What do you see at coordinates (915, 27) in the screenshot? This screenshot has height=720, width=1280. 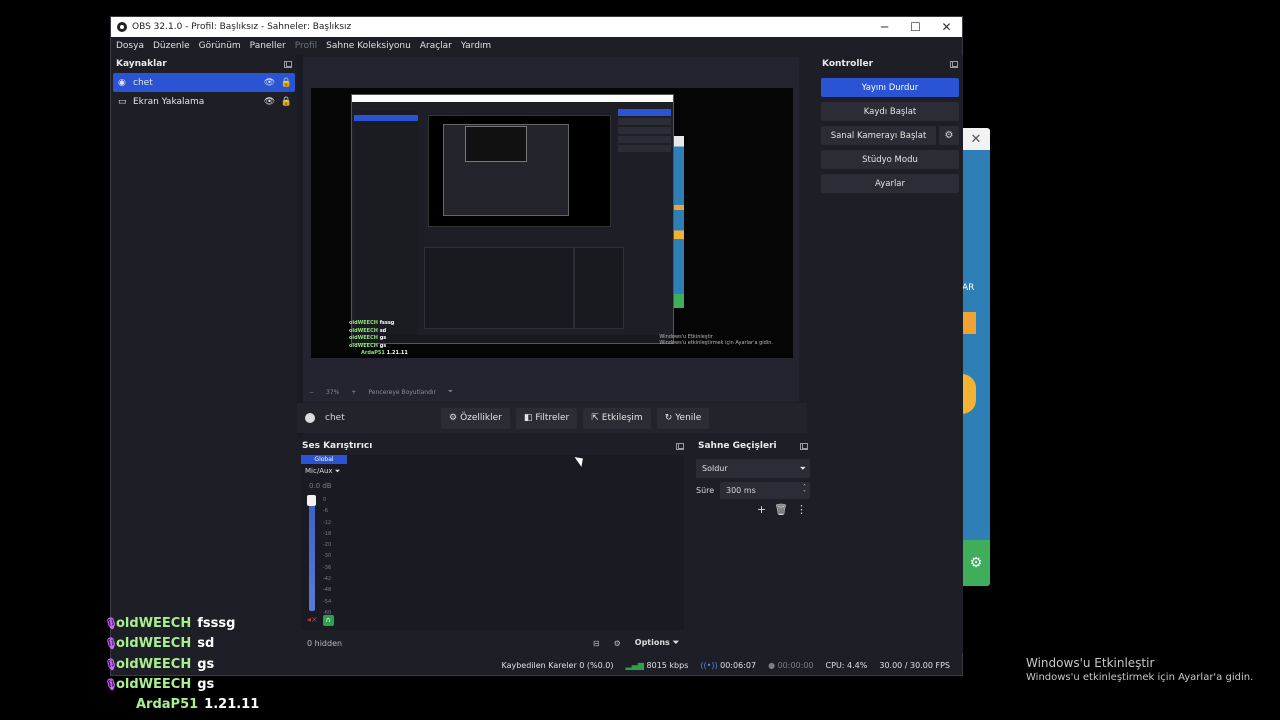 I see `maximize-button: ☐` at bounding box center [915, 27].